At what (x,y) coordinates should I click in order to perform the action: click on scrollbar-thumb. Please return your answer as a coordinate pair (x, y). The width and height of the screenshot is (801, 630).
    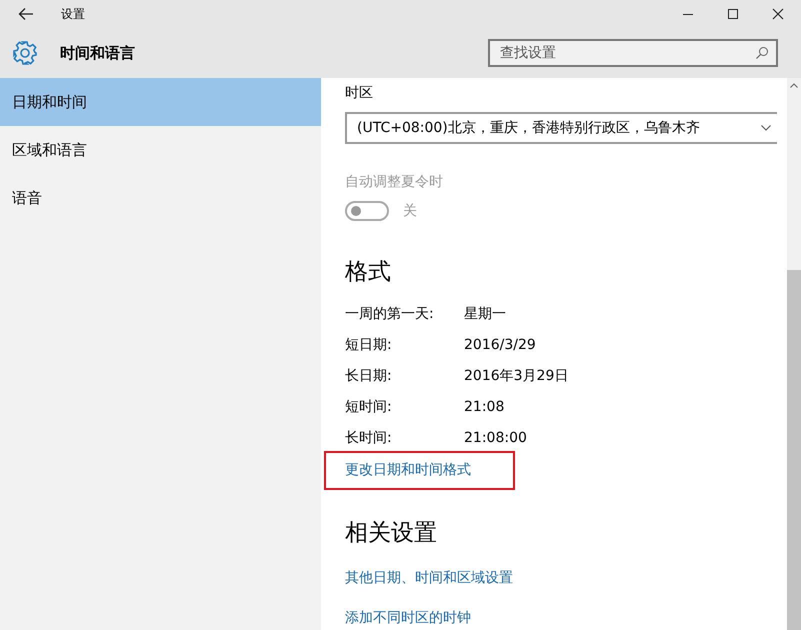
    Looking at the image, I should click on (794, 450).